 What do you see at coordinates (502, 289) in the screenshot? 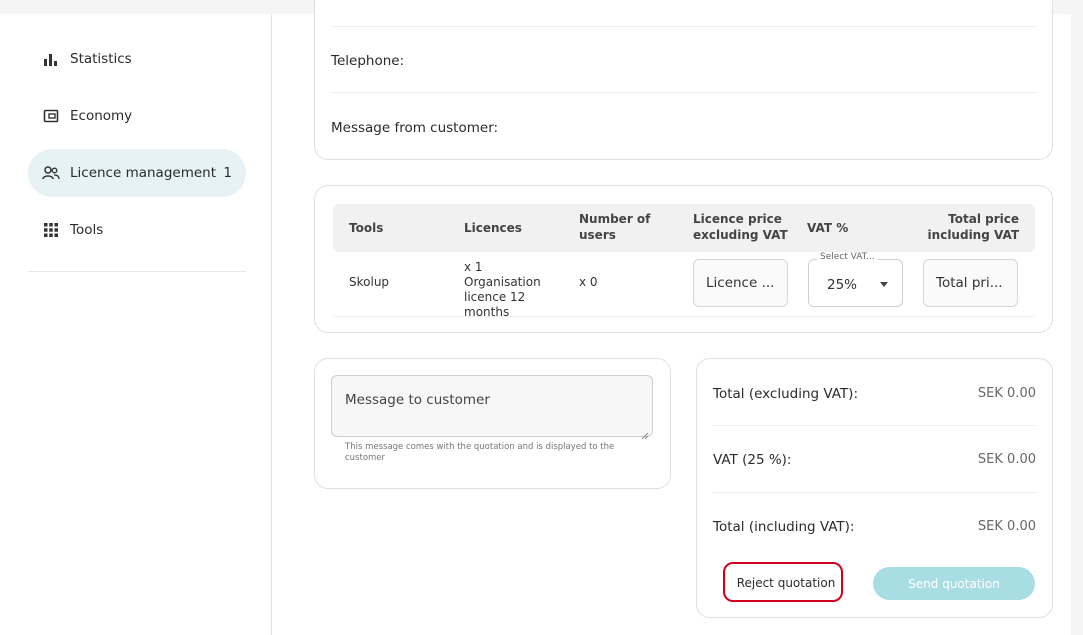
I see `cell-licences: x 1 Organisation licence 12 months` at bounding box center [502, 289].